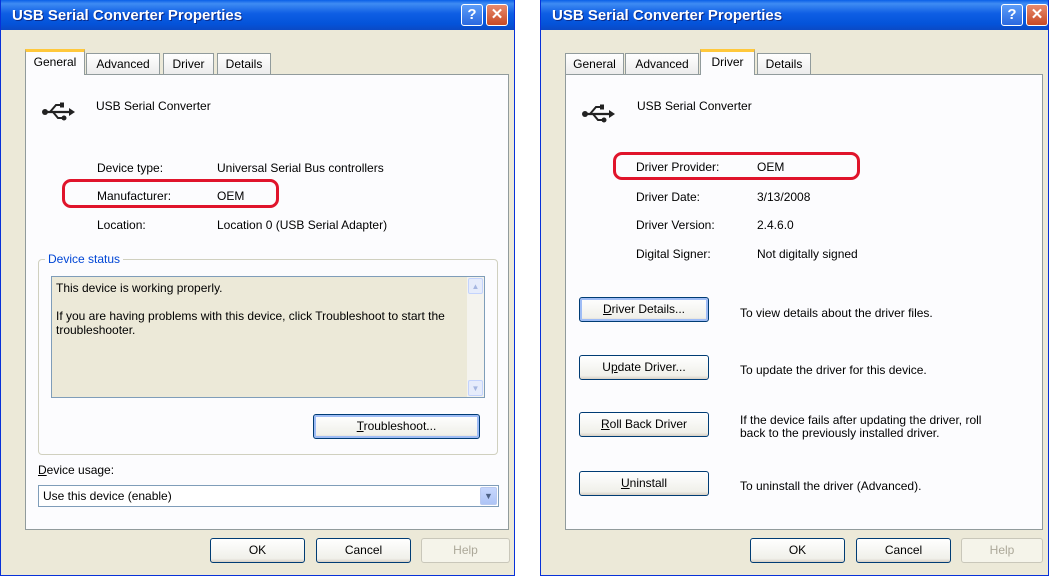 This screenshot has width=1049, height=576. I want to click on uninstall-desc: To uninstall the driver (Advanced)., so click(831, 486).